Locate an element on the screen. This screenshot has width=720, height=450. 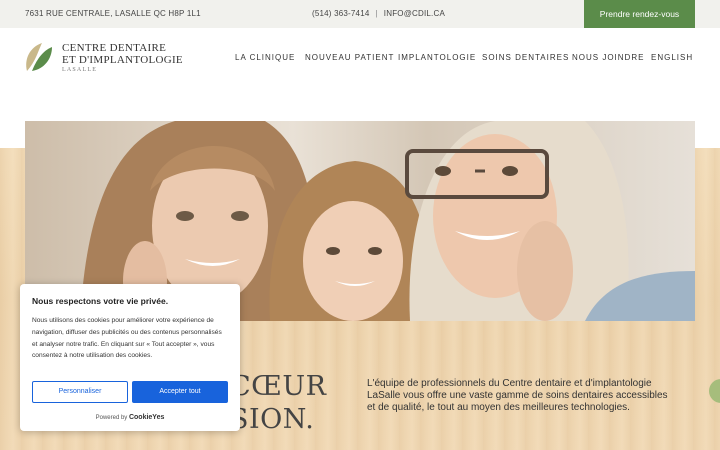
accept-all-cookies-button: Accepter tout is located at coordinates (180, 392).